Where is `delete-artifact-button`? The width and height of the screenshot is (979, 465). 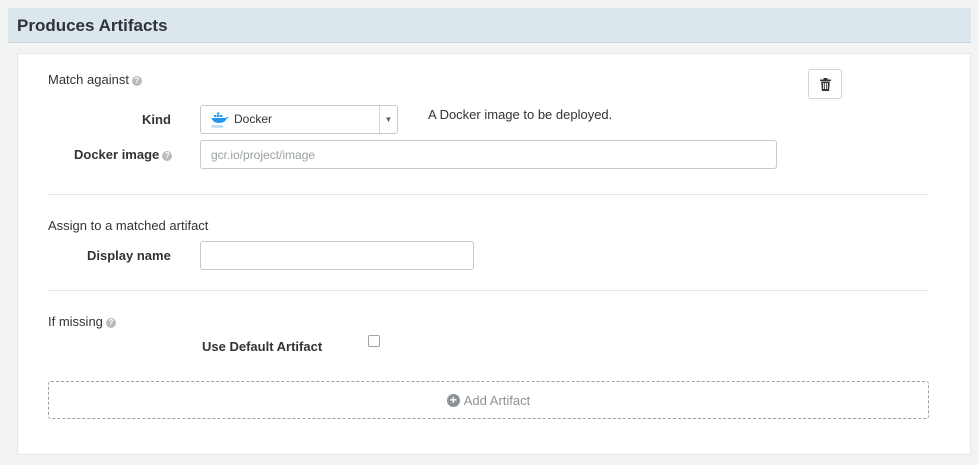 delete-artifact-button is located at coordinates (825, 84).